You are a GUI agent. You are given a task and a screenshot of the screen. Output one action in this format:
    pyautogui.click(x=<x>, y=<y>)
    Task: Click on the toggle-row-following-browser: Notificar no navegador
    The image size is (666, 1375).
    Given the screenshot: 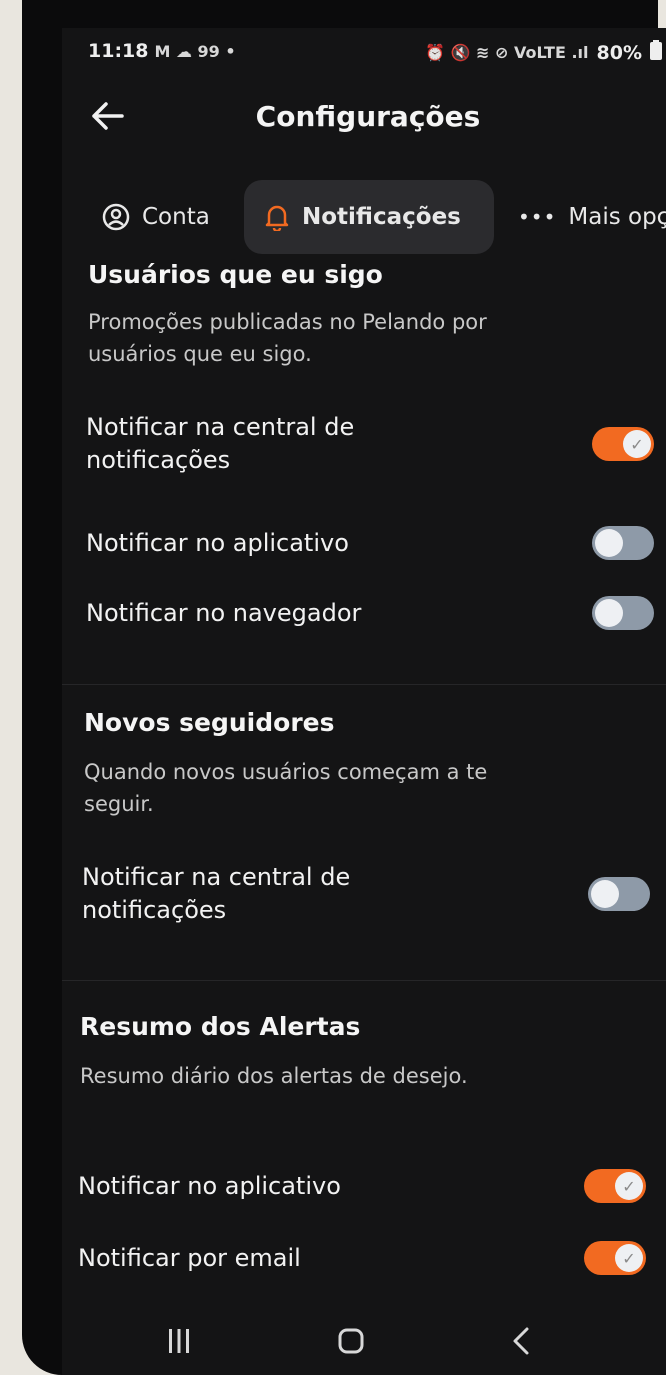 What is the action you would take?
    pyautogui.click(x=372, y=613)
    